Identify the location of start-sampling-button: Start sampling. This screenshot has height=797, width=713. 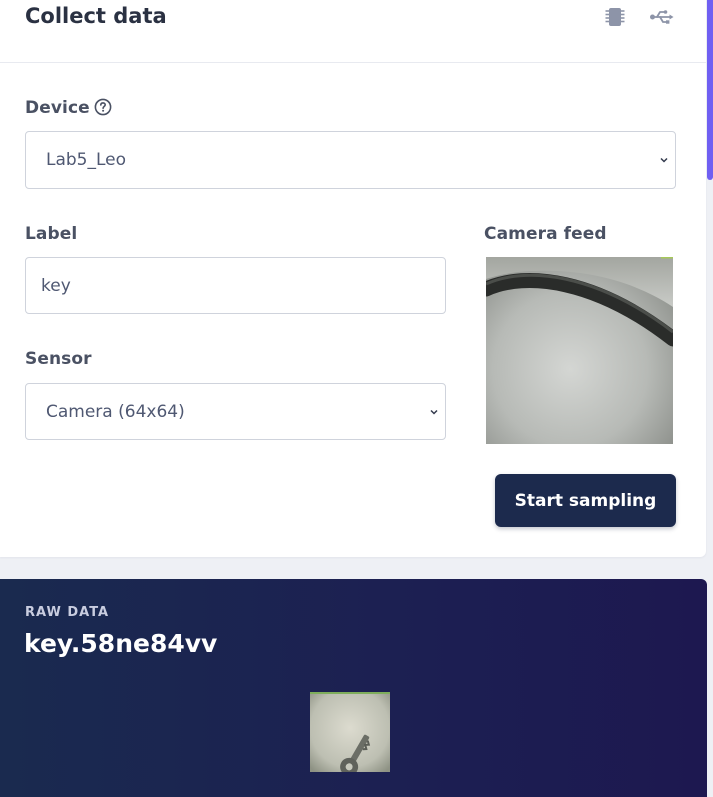
(585, 500).